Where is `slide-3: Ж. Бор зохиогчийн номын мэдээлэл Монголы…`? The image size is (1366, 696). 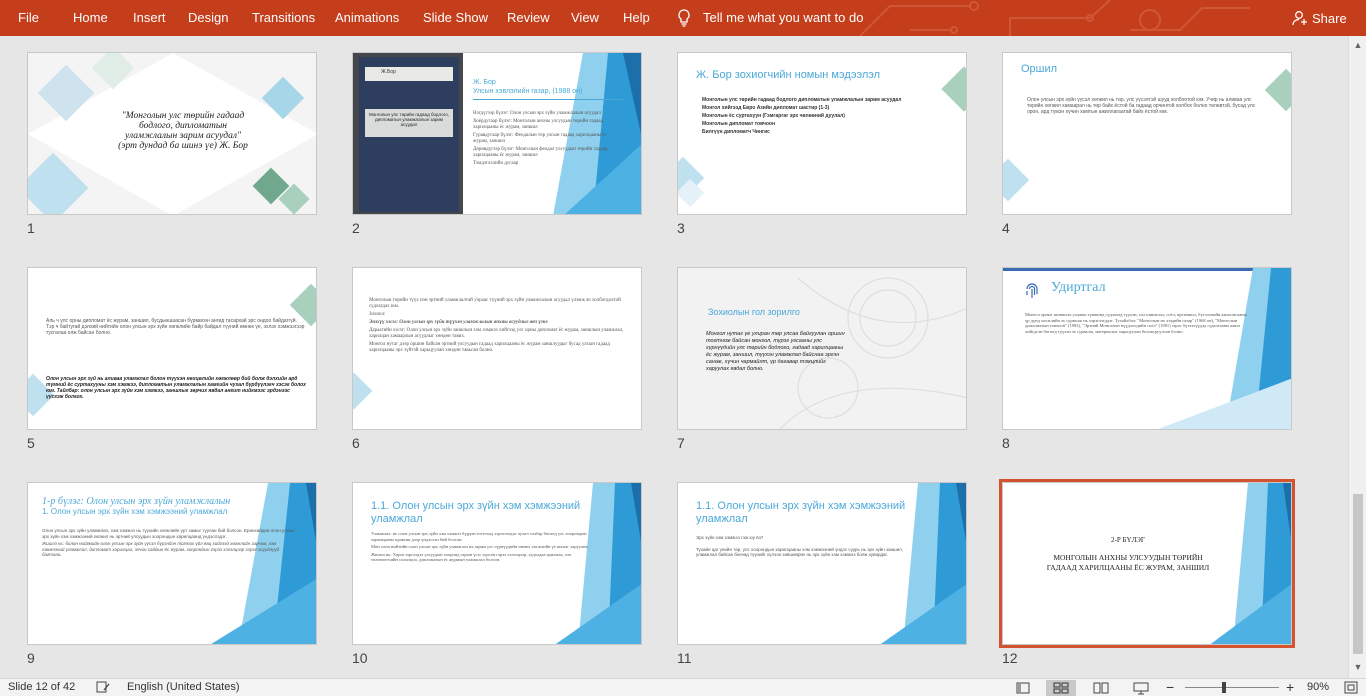
slide-3: Ж. Бор зохиогчийн номын мэдээлэл Монголы… is located at coordinates (822, 133).